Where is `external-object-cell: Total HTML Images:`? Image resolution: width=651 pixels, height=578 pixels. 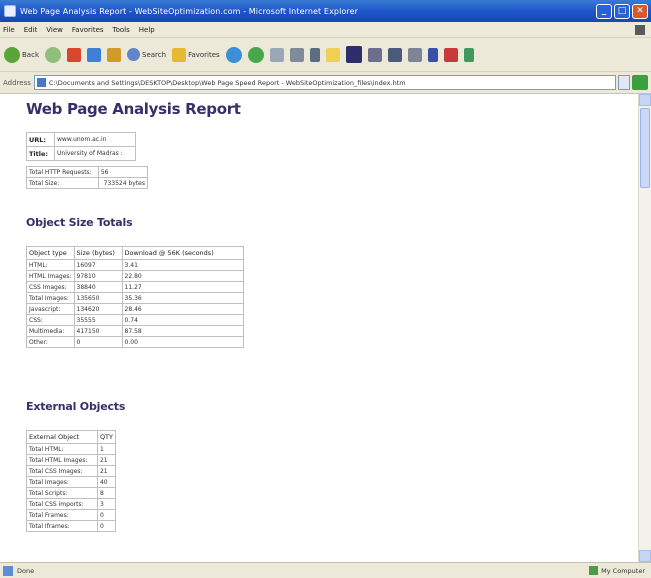 external-object-cell: Total HTML Images: is located at coordinates (62, 460).